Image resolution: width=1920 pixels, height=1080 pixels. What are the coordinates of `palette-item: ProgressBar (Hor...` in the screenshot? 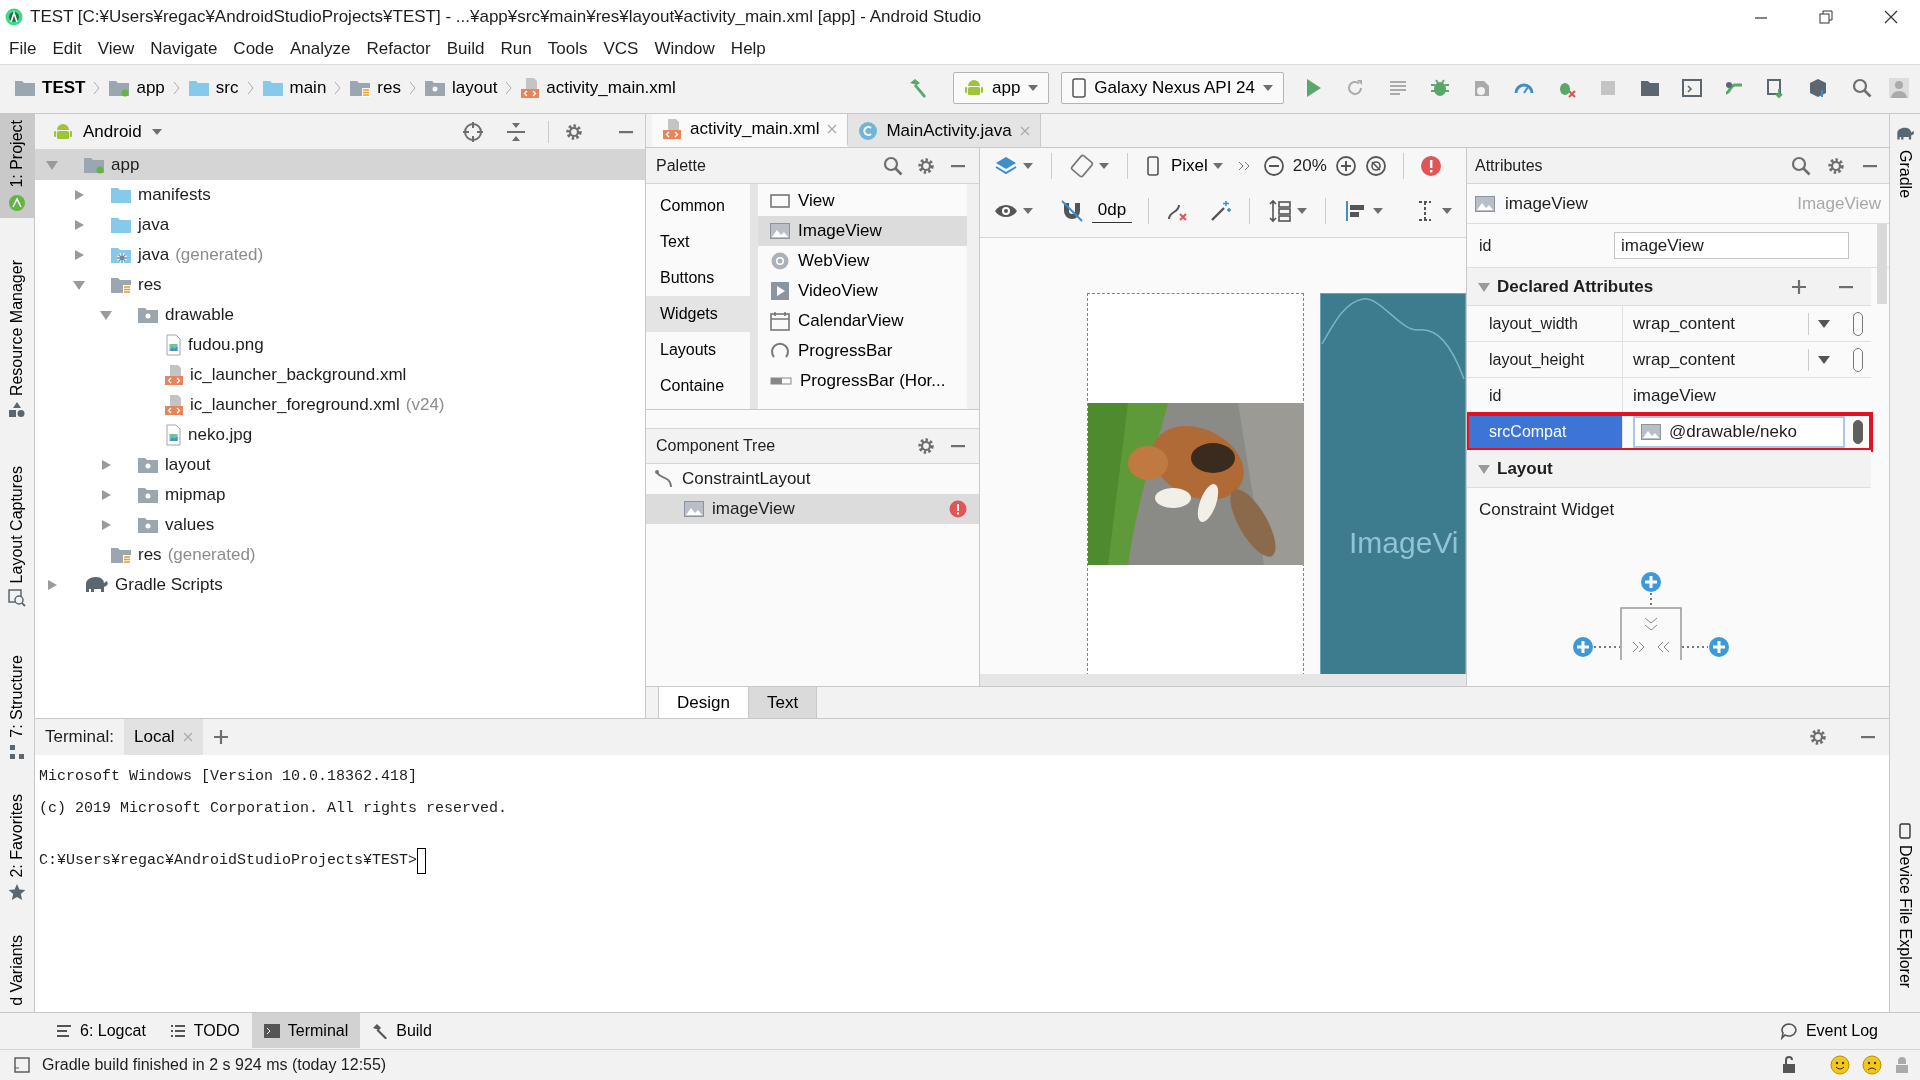 It's located at (862, 381).